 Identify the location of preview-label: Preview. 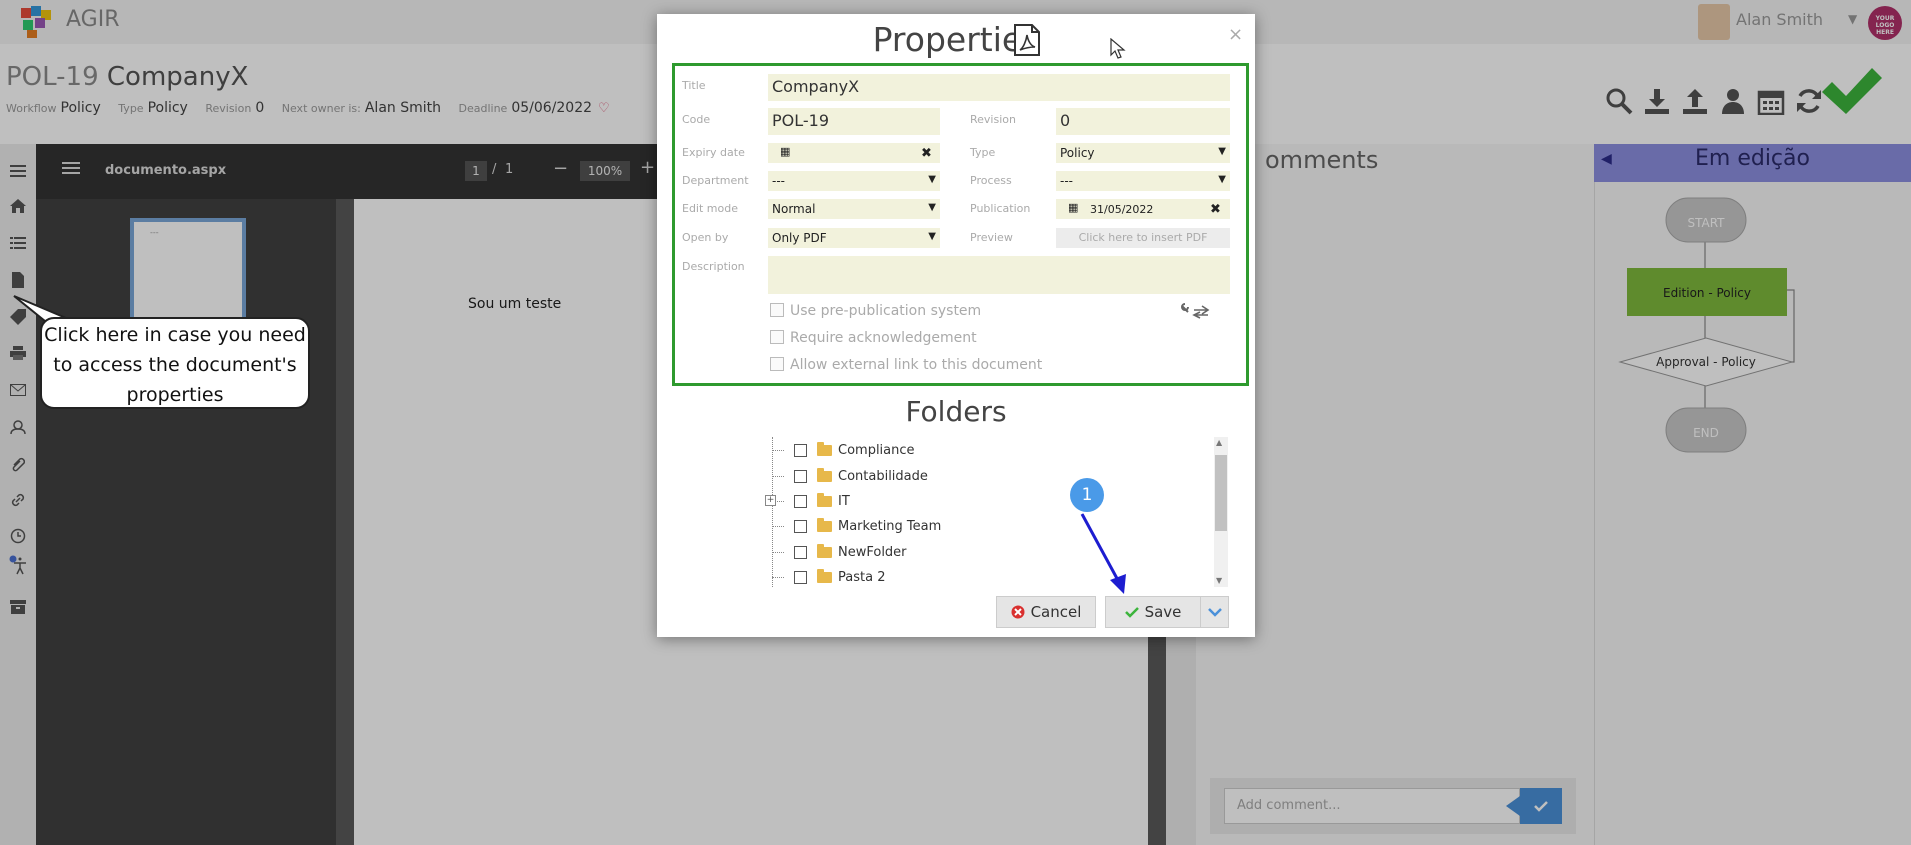
(991, 237).